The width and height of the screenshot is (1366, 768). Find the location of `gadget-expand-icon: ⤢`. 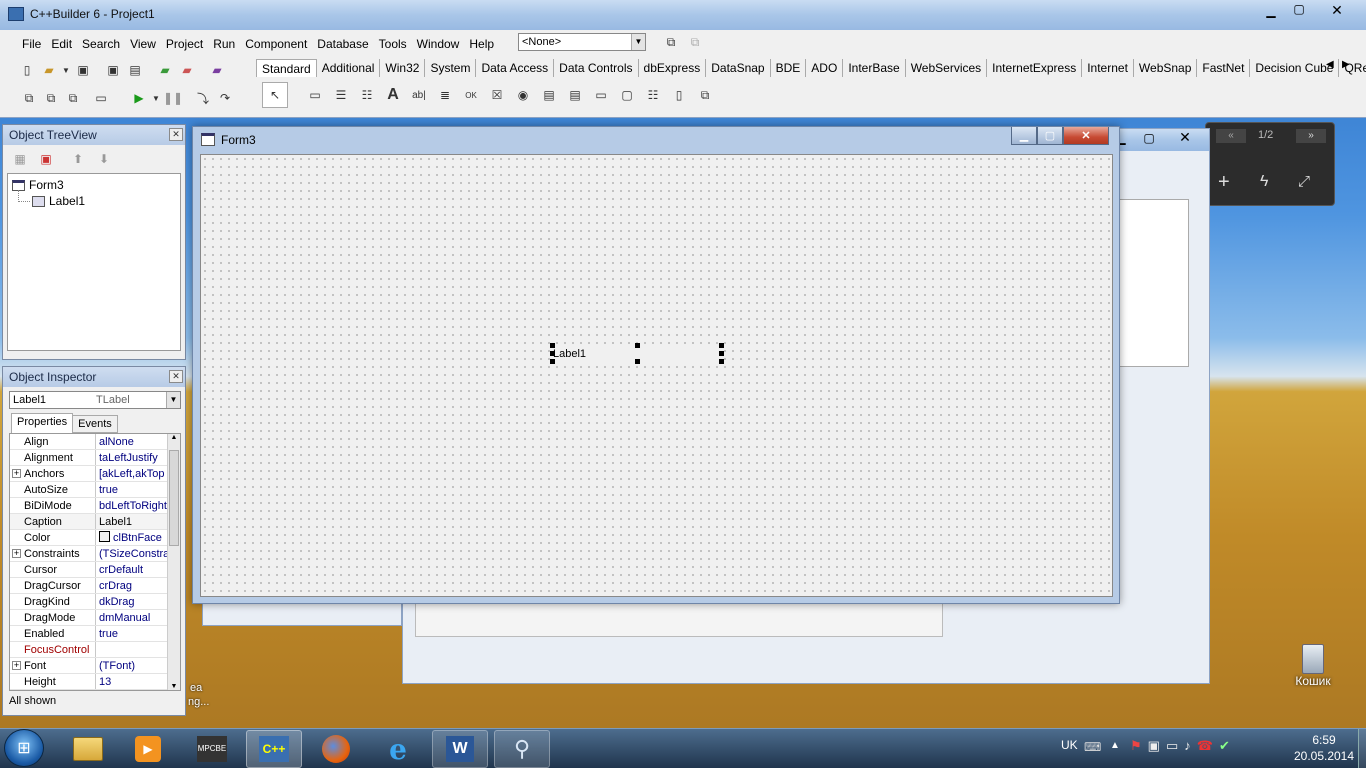

gadget-expand-icon: ⤢ is located at coordinates (1304, 181).